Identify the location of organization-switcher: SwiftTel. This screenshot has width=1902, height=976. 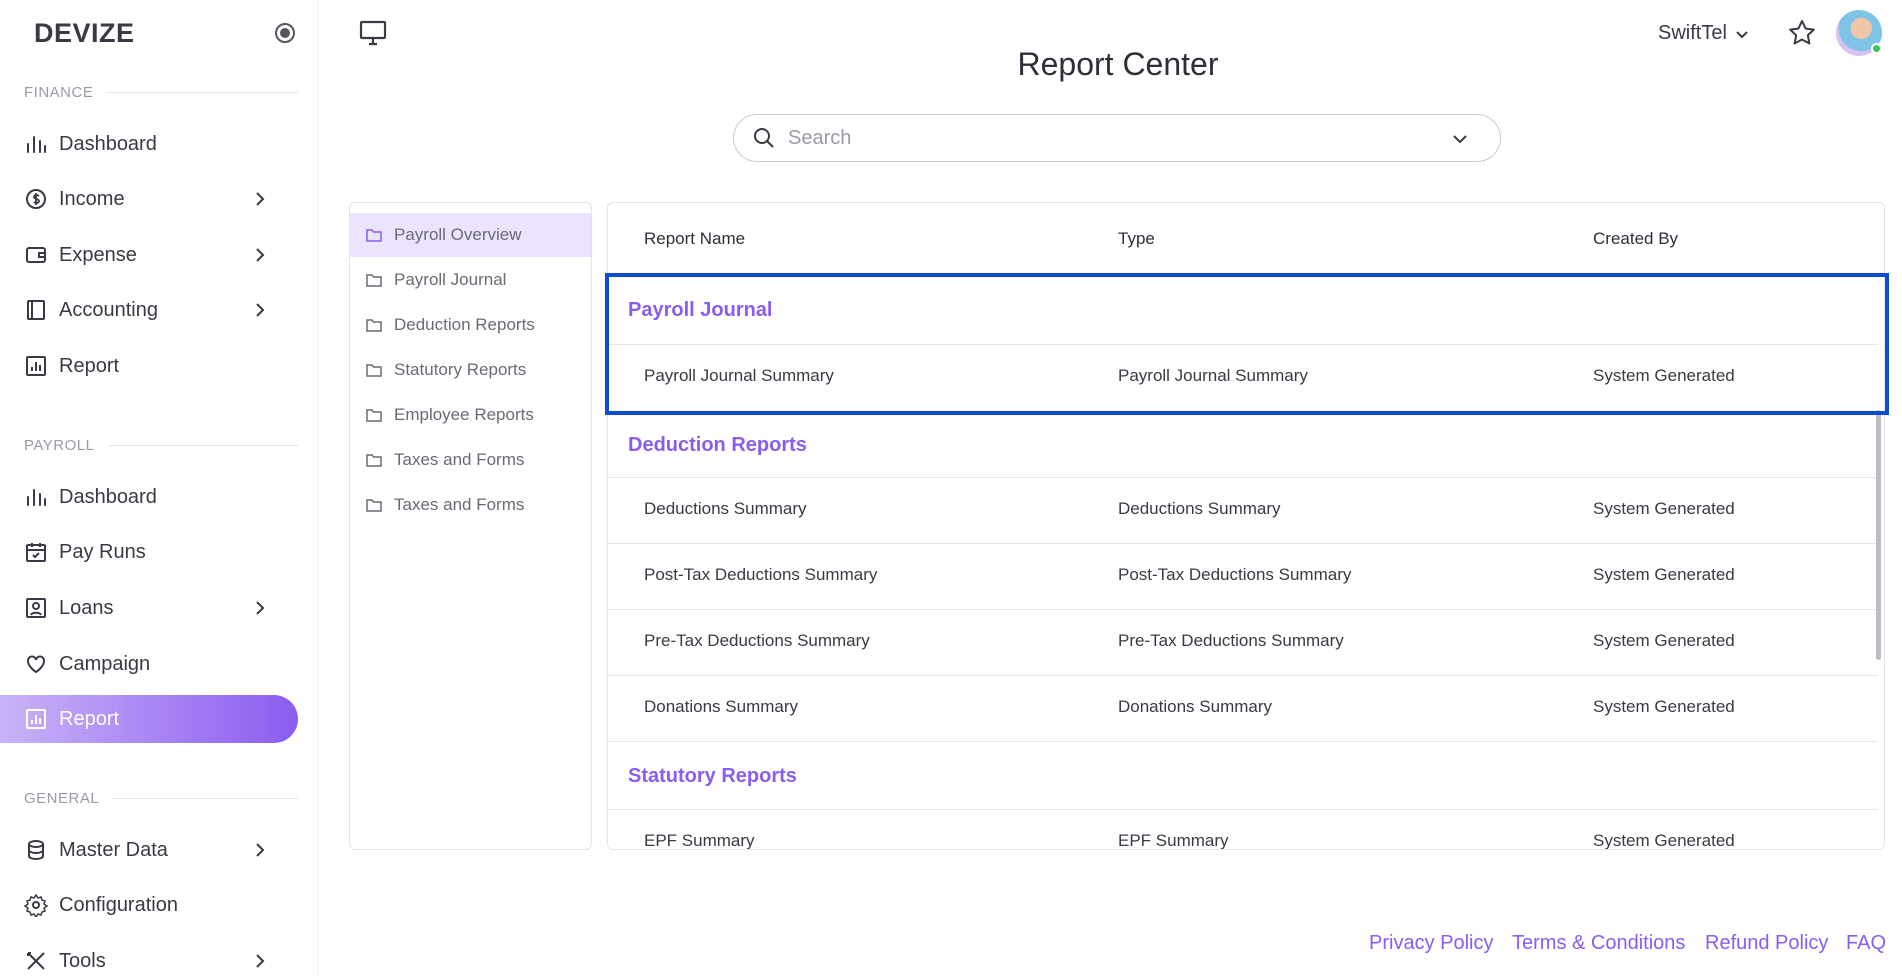
(1704, 33).